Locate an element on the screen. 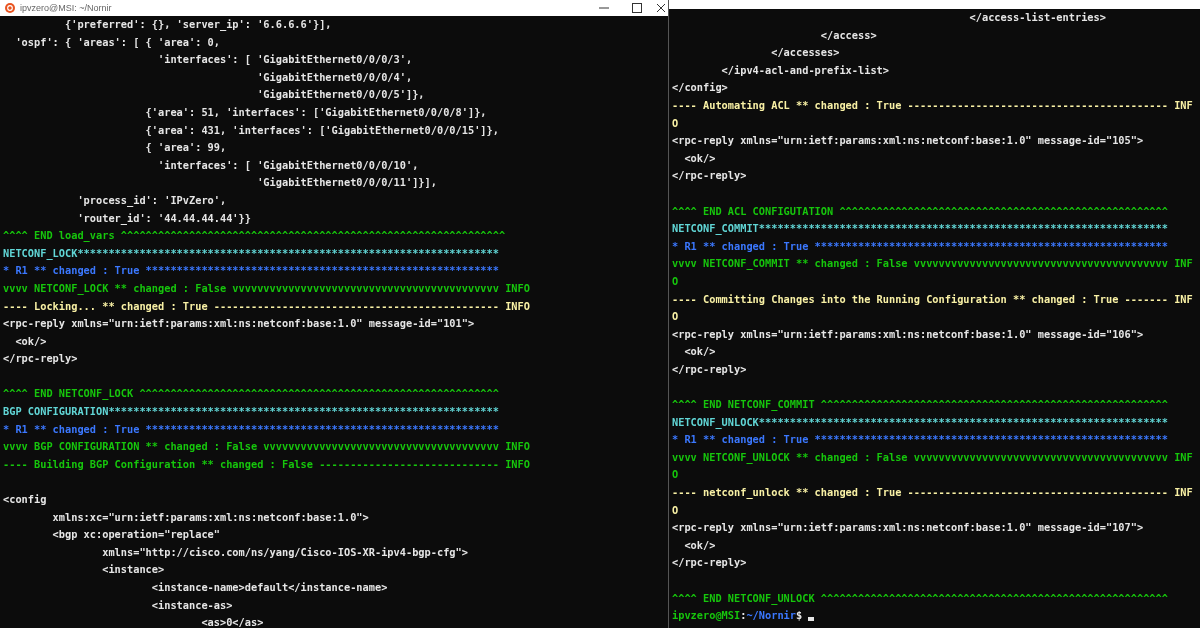  terminal-line: vvvv NETCONF_LOCK ** changed : False vvvvvvvvvvvvvvvvvvvvvvvvvvvvvvvvvvvvvvvvvvv INFO is located at coordinates (266, 287).